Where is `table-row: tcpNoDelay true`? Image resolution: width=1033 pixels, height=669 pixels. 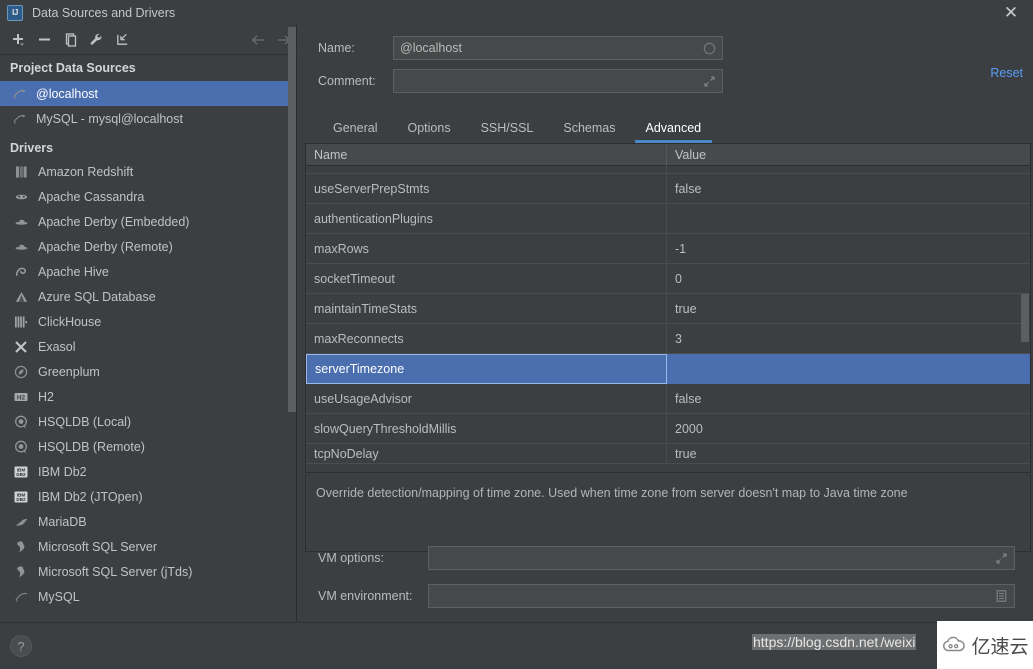
table-row: tcpNoDelay true is located at coordinates (668, 454).